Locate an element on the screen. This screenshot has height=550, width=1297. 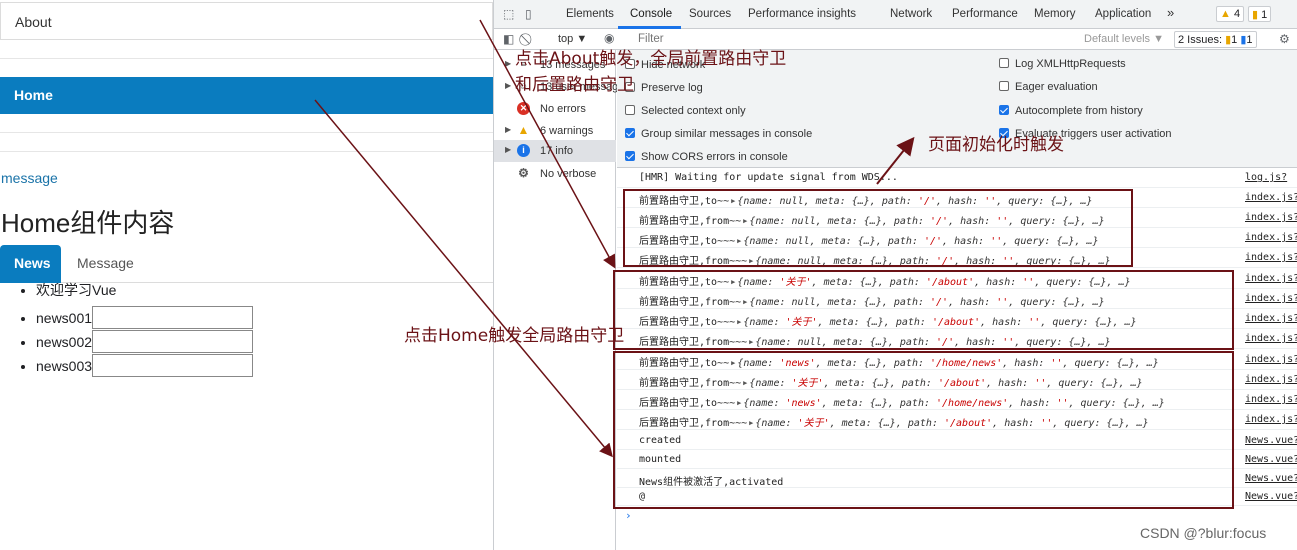
context-selector: top ▼ is located at coordinates (572, 39).